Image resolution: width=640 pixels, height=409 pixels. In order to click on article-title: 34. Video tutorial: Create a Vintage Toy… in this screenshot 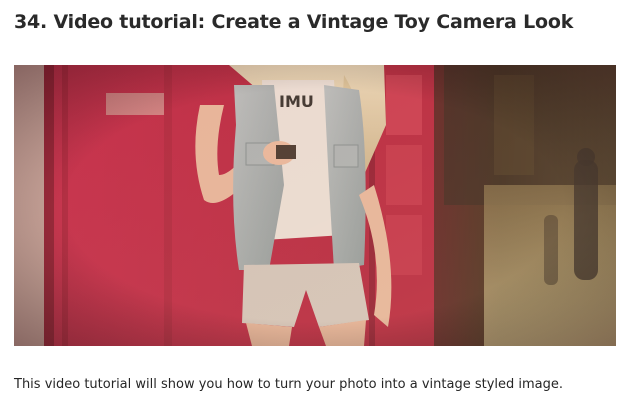, I will do `click(293, 22)`.